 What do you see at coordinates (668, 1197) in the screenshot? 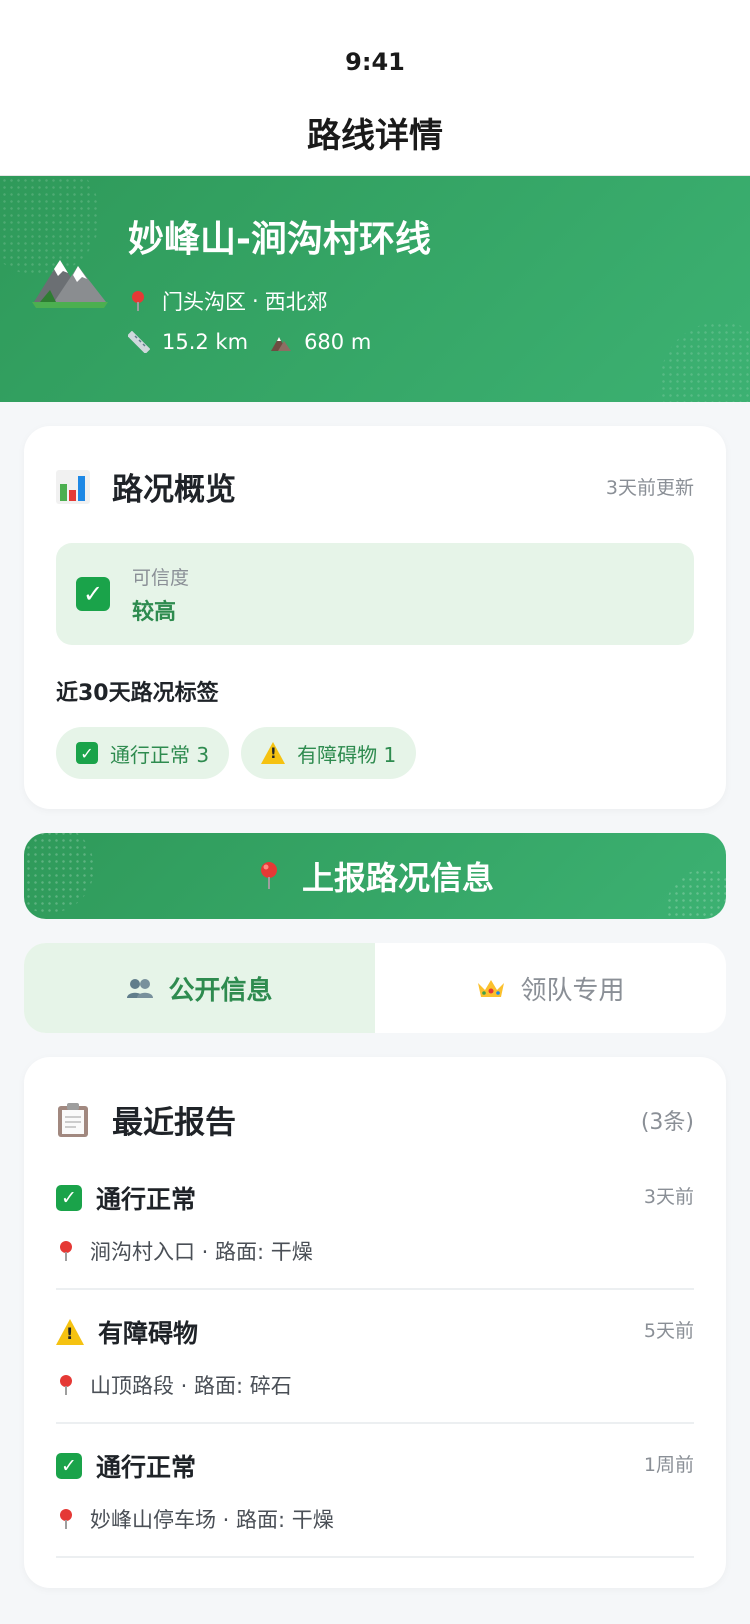
I see `report-time: 3天前` at bounding box center [668, 1197].